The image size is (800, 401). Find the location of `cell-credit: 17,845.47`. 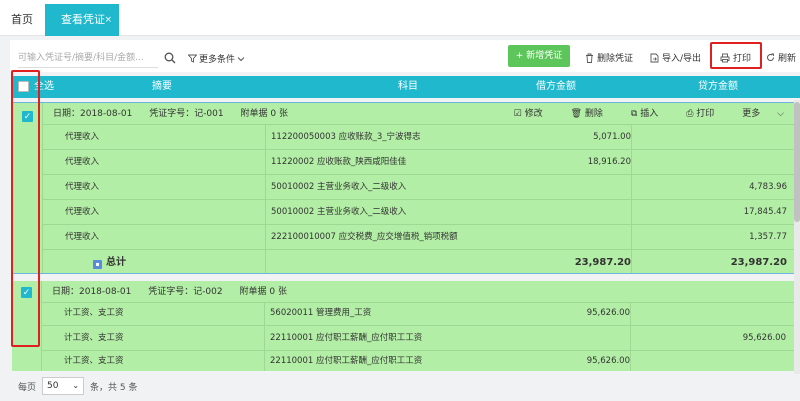

cell-credit: 17,845.47 is located at coordinates (765, 212).